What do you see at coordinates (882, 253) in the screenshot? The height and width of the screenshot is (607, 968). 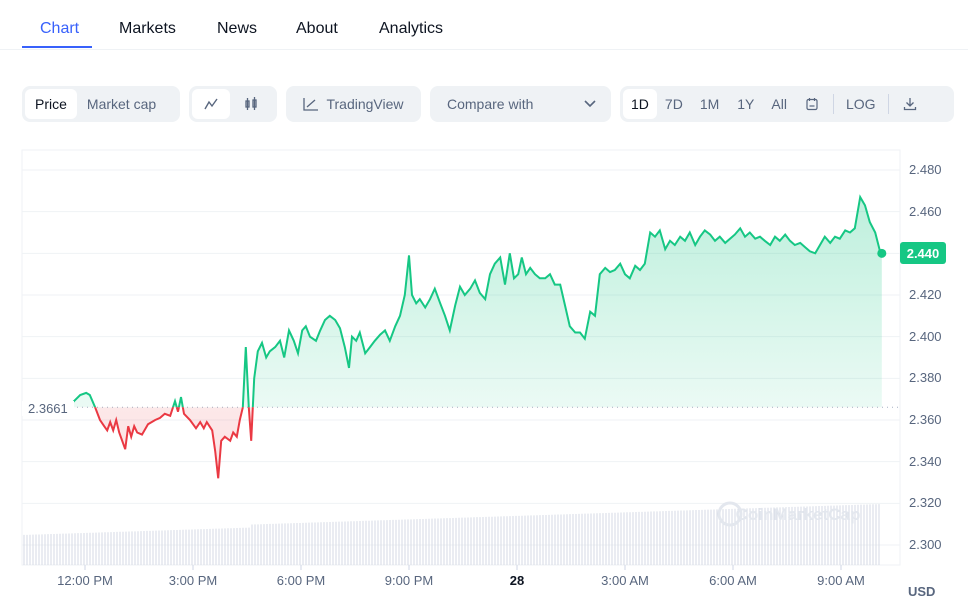 I see `last-price-dot` at bounding box center [882, 253].